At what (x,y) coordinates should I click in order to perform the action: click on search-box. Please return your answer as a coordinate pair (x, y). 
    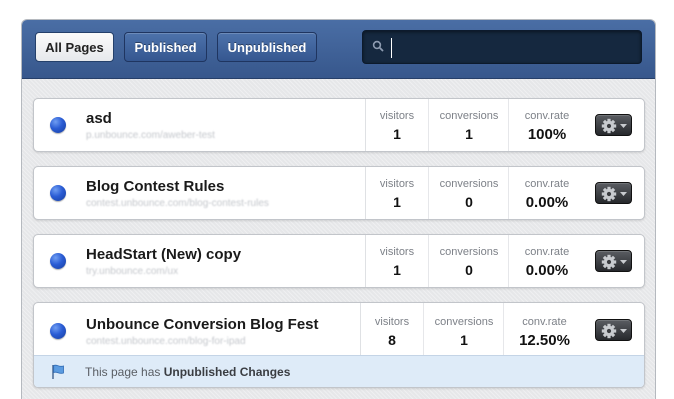
    Looking at the image, I should click on (502, 47).